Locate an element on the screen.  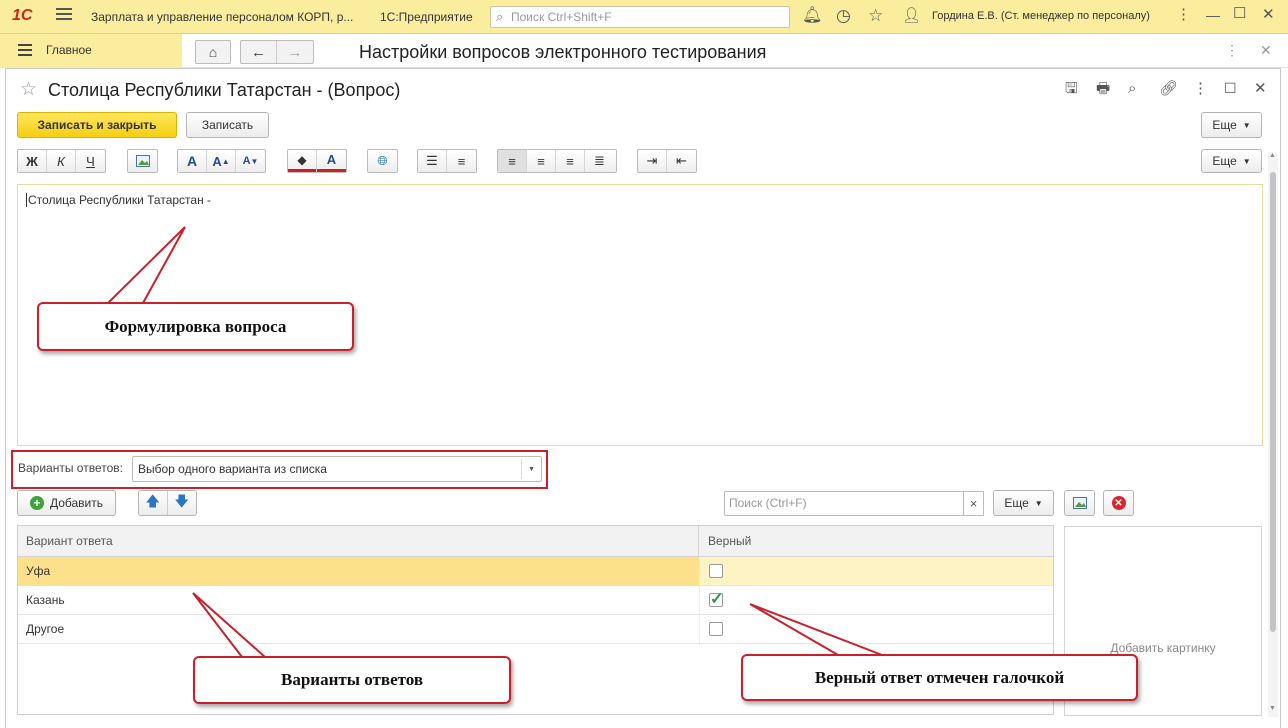
callout-answers: Варианты ответов is located at coordinates (352, 680).